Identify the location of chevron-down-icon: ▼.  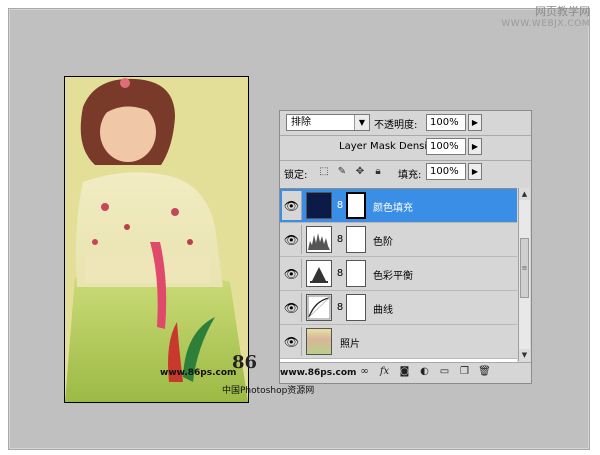
(361, 122).